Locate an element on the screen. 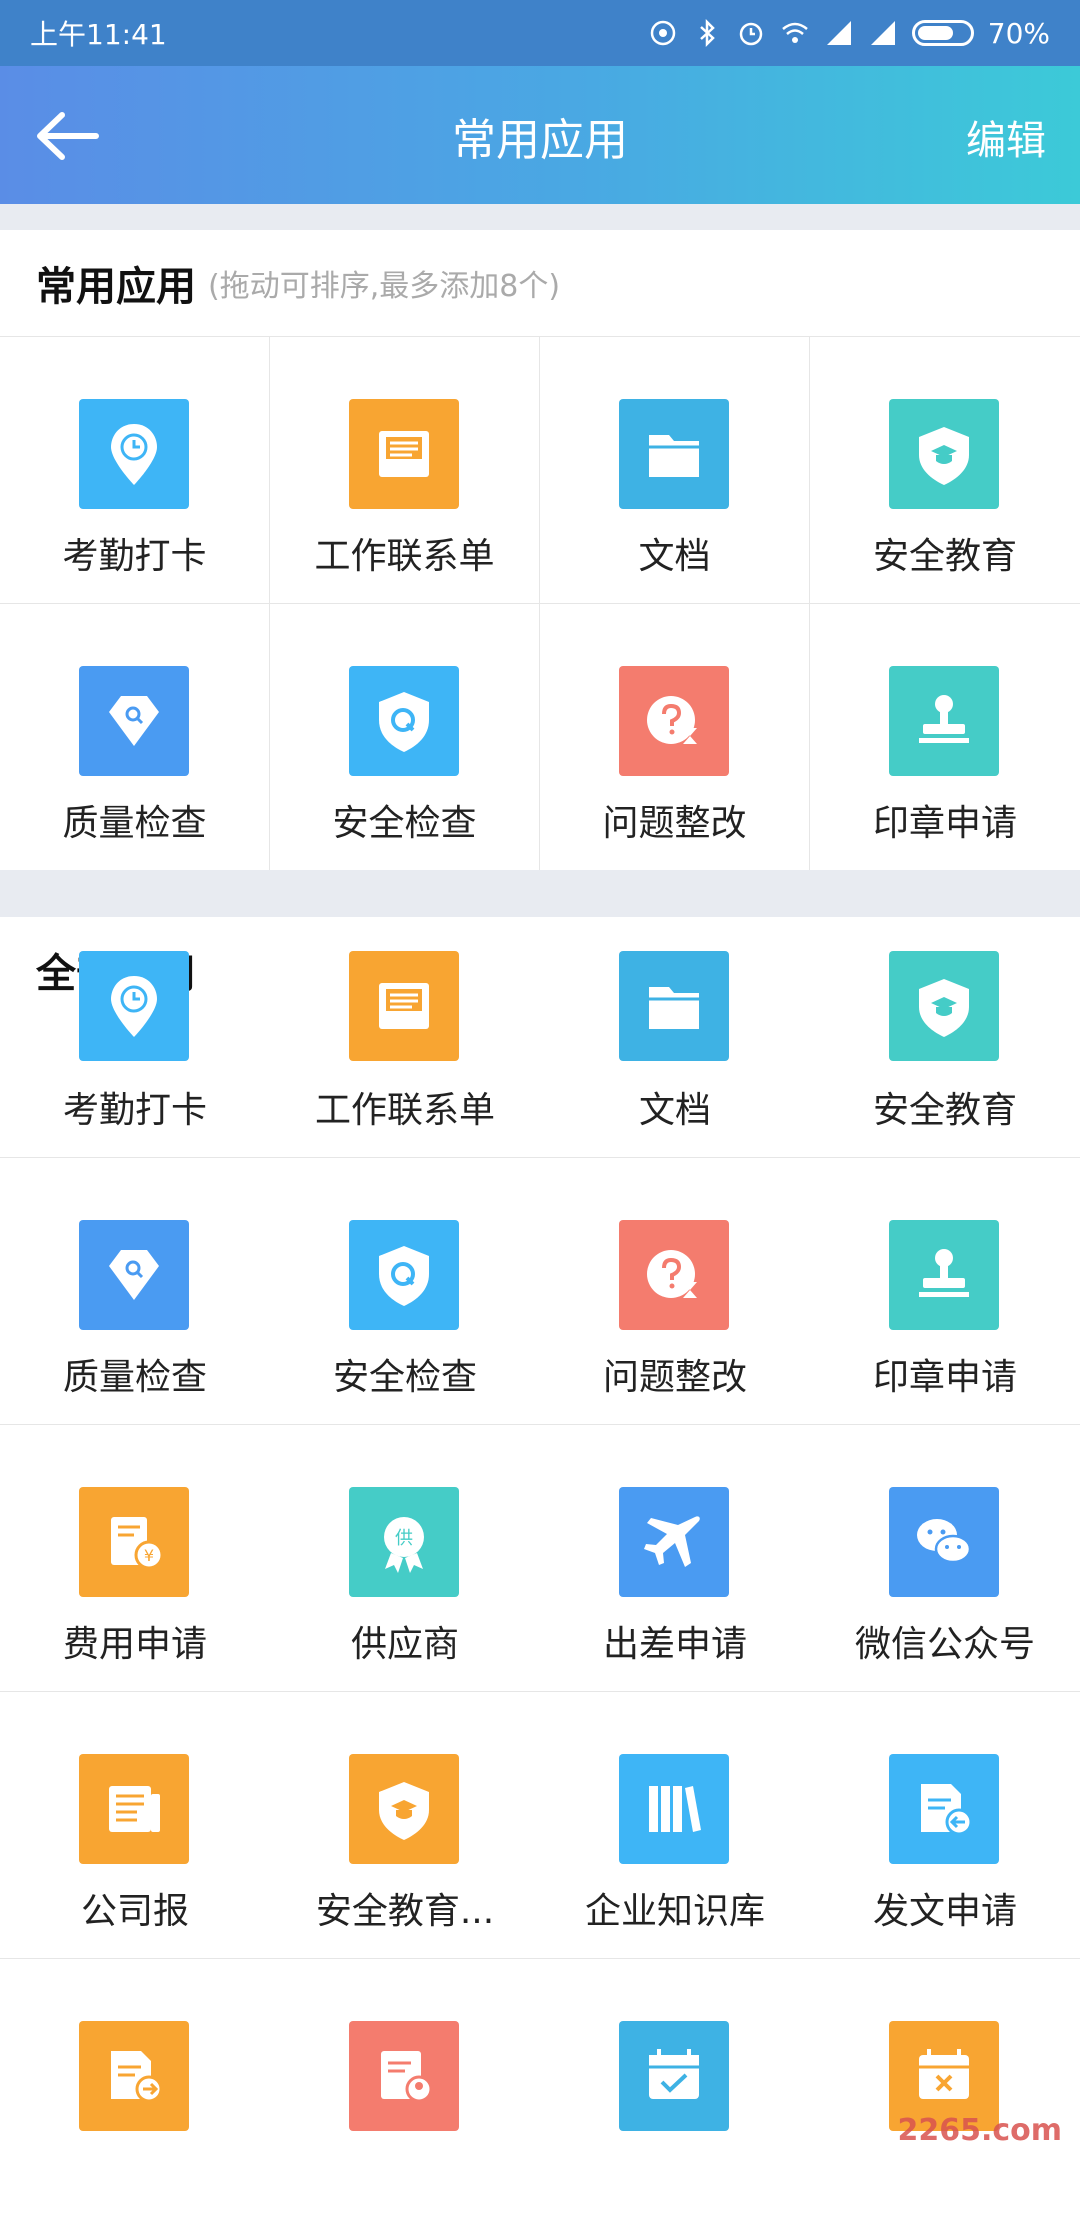 The width and height of the screenshot is (1080, 2225). status-icons: 70% is located at coordinates (849, 33).